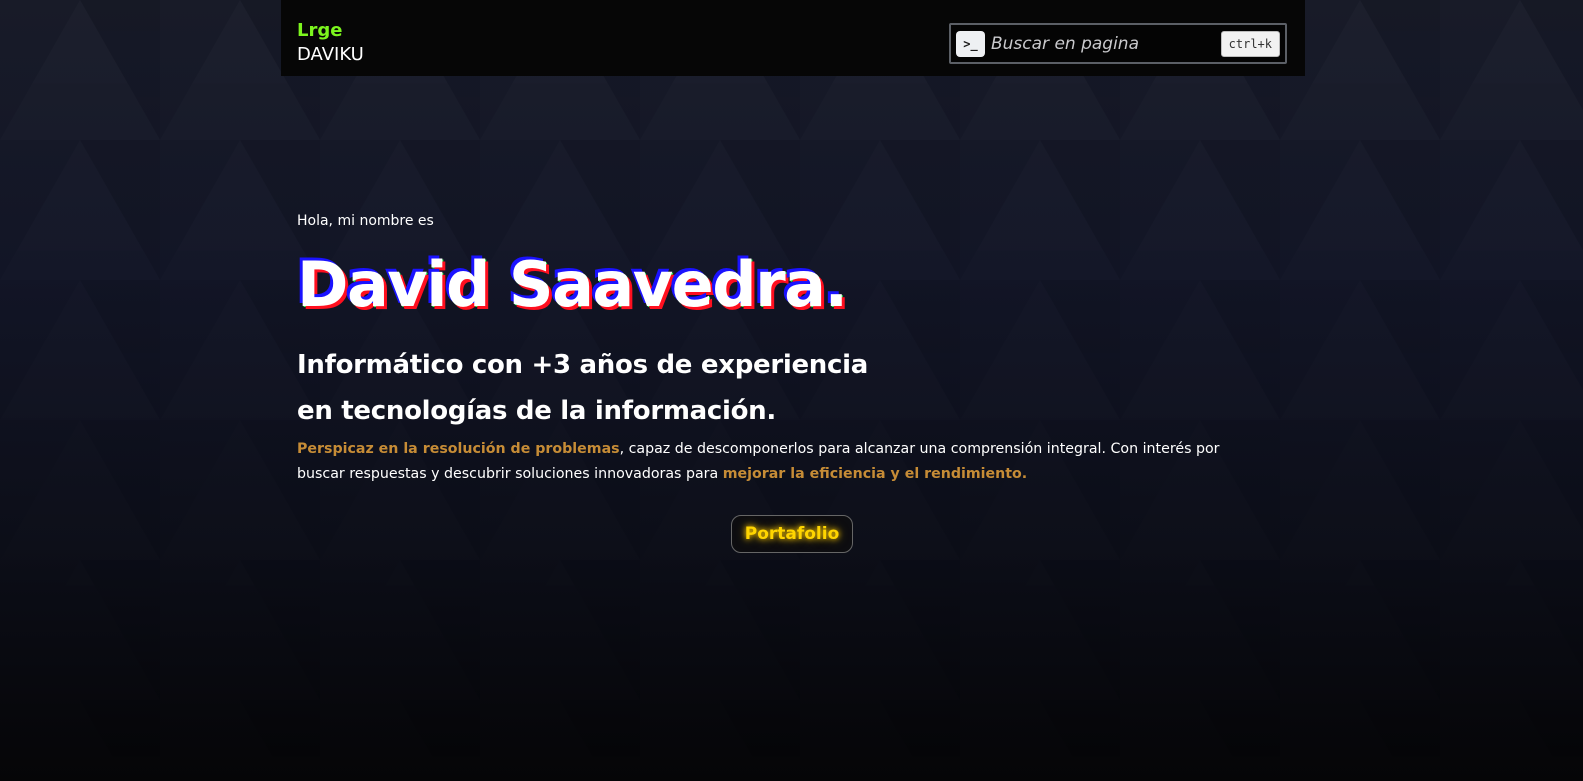 The height and width of the screenshot is (781, 1583). Describe the element at coordinates (875, 474) in the screenshot. I see `description-highlight-2: mejorar la eficiencia y el rendimiento.` at that location.